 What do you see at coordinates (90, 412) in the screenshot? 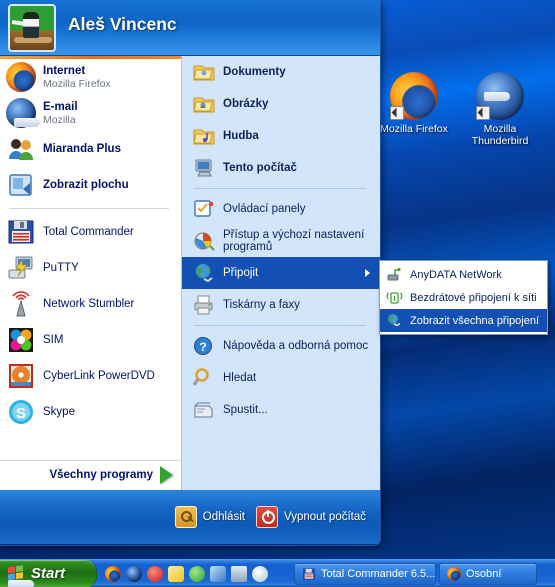
I see `start-item-skype: S Skype` at bounding box center [90, 412].